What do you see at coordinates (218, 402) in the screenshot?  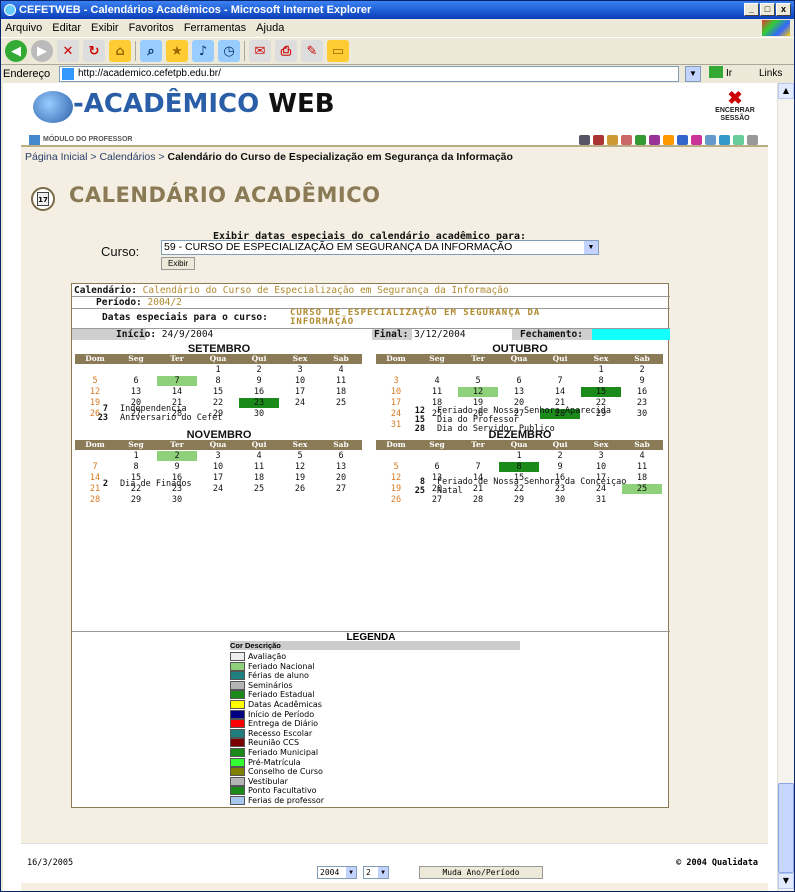 I see `calendar-day: 22` at bounding box center [218, 402].